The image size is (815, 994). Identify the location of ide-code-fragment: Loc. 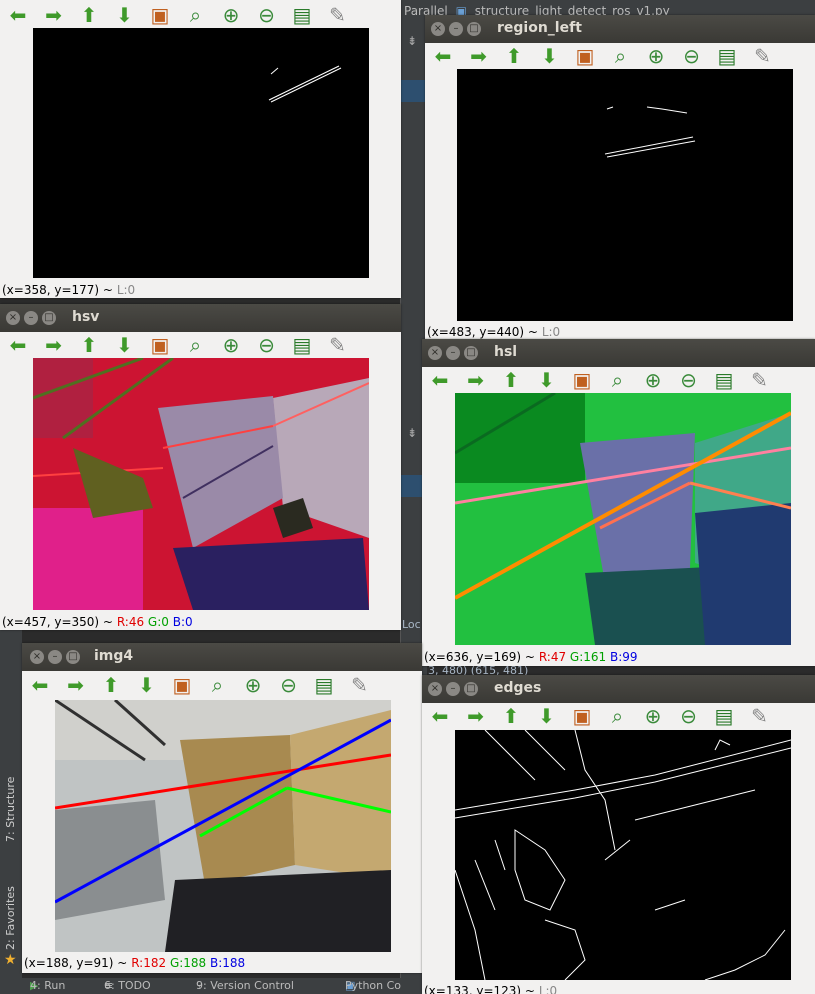
(411, 624).